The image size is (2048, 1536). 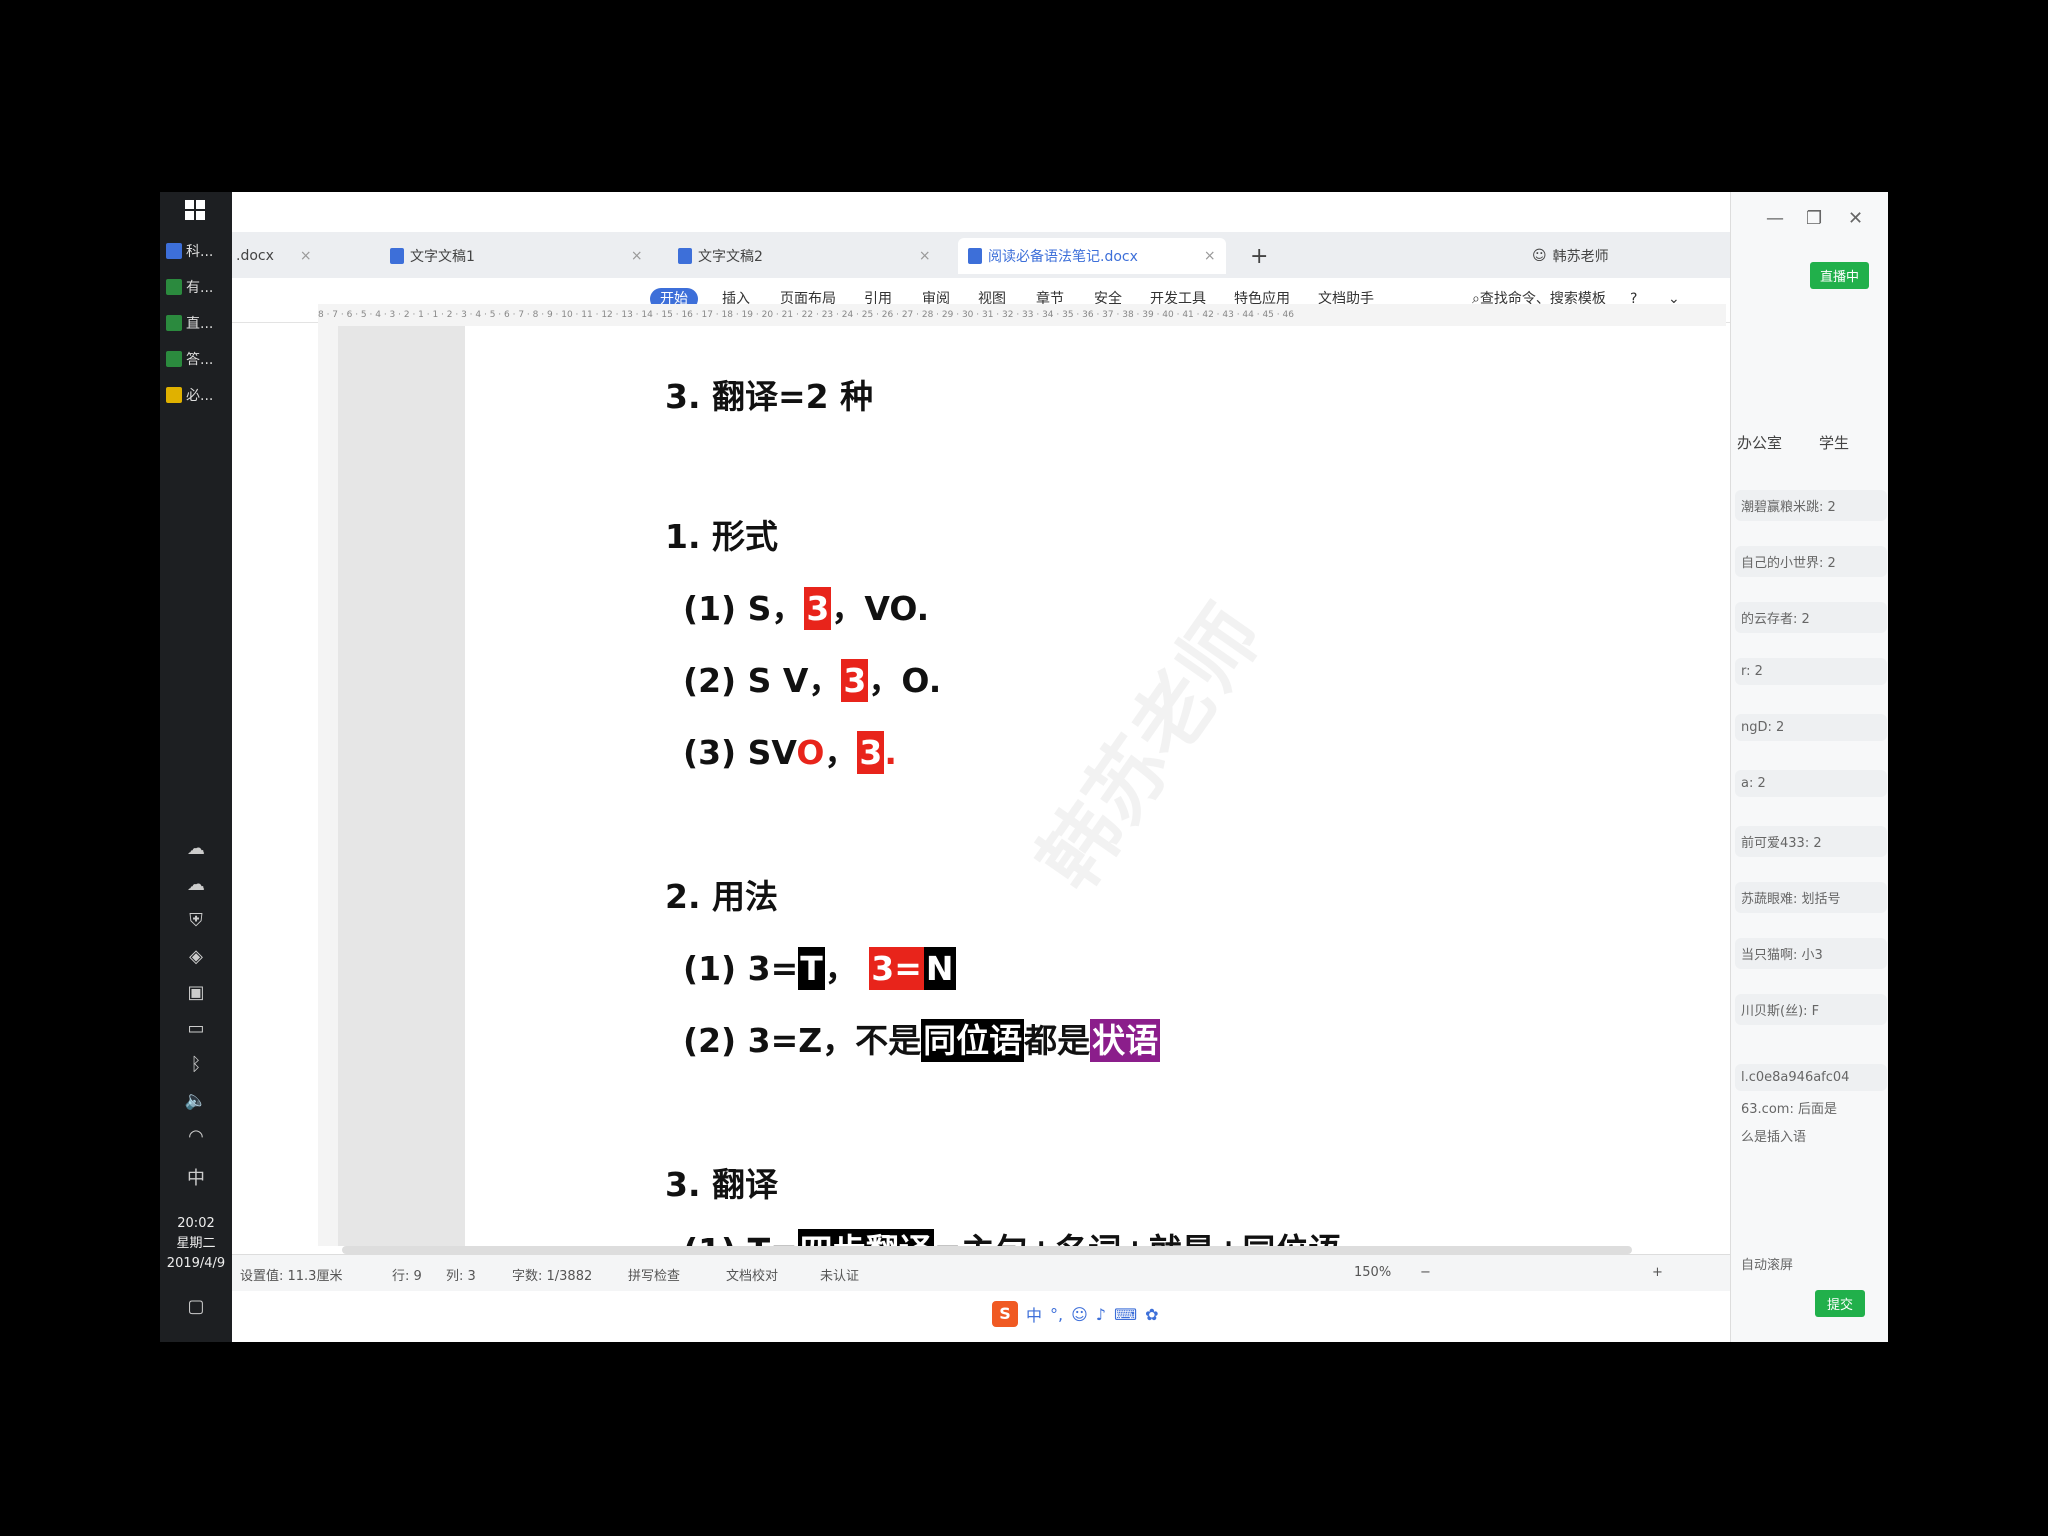 What do you see at coordinates (516, 256) in the screenshot?
I see `tab-doc1: 文字文稿1 ×` at bounding box center [516, 256].